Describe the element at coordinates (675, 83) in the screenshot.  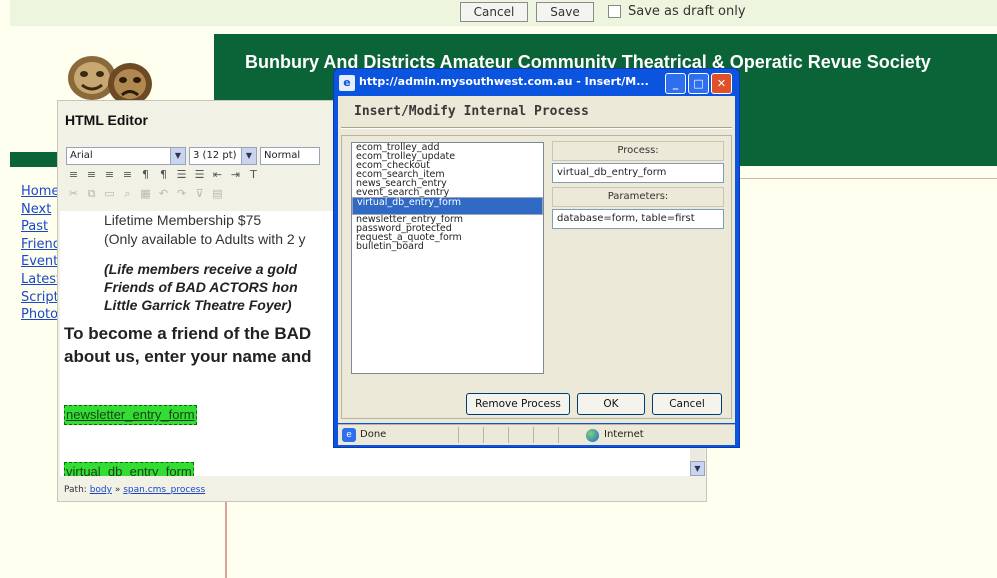
I see `minimize-button: _` at that location.